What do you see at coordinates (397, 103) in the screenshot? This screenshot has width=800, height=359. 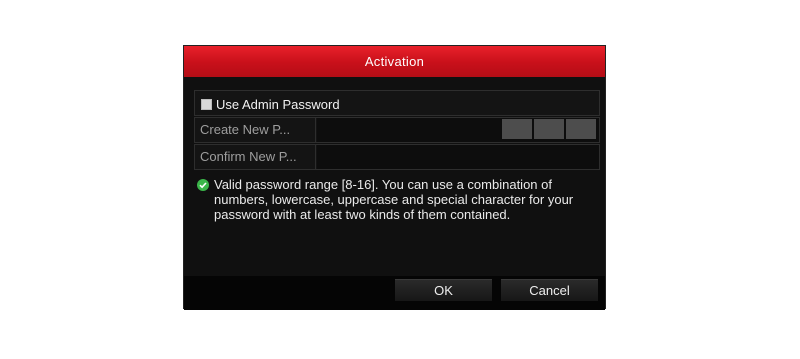 I see `use-admin-password-row: Use Admin Password` at bounding box center [397, 103].